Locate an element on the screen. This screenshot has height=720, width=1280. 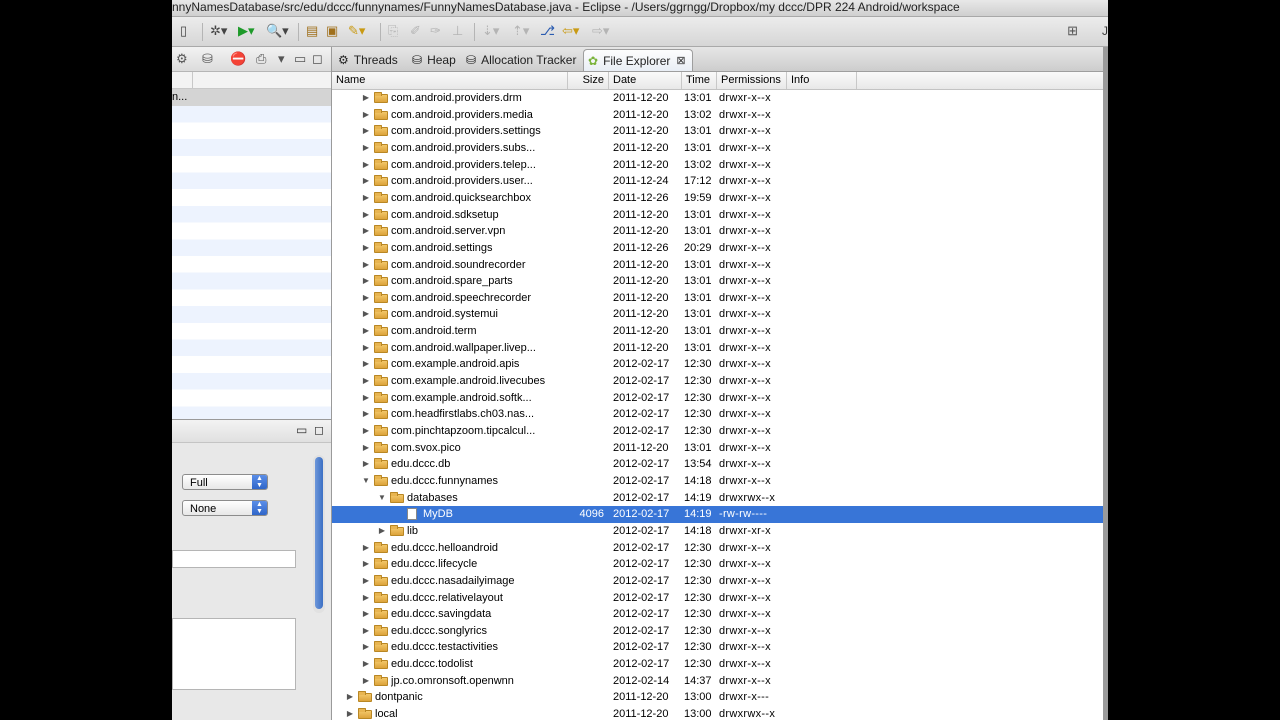
open-perspective-icon: ⊞ is located at coordinates (1072, 31).